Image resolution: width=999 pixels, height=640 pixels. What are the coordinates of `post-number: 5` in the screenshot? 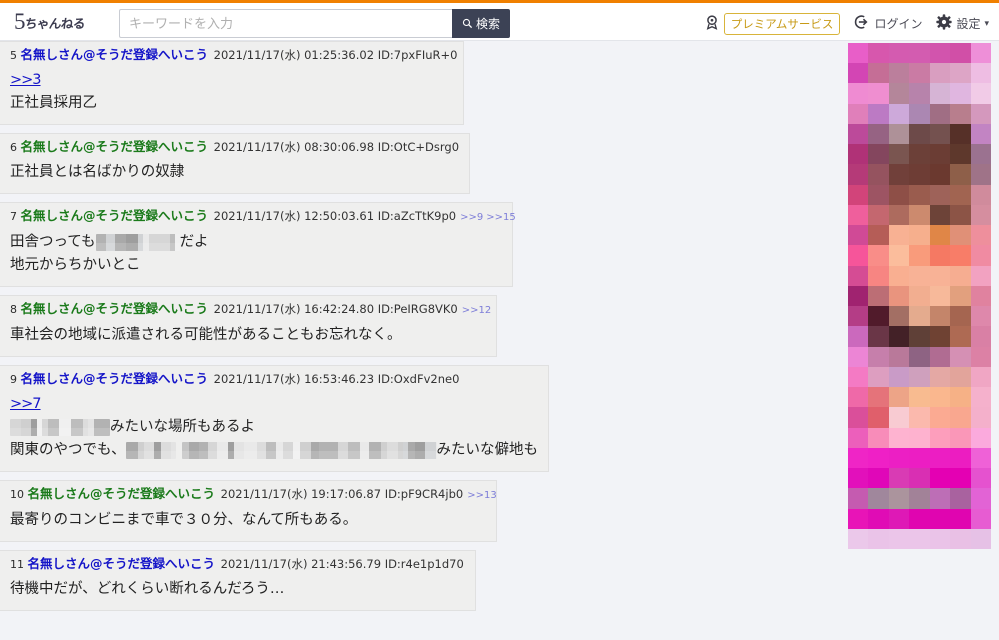 It's located at (15, 55).